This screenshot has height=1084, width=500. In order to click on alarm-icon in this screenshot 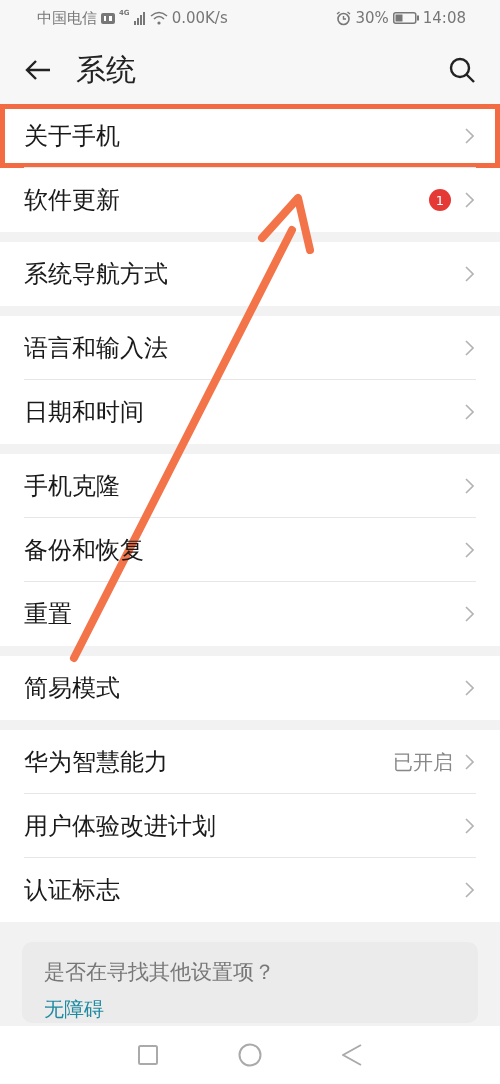, I will do `click(344, 18)`.